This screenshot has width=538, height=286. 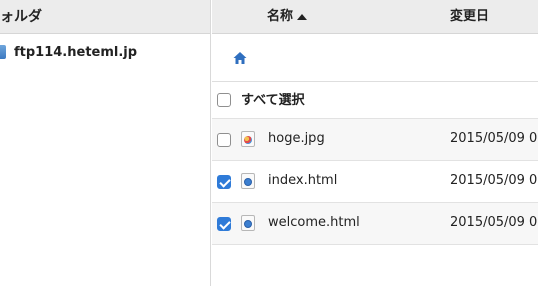 What do you see at coordinates (296, 138) in the screenshot?
I see `file-name: hoge.jpg` at bounding box center [296, 138].